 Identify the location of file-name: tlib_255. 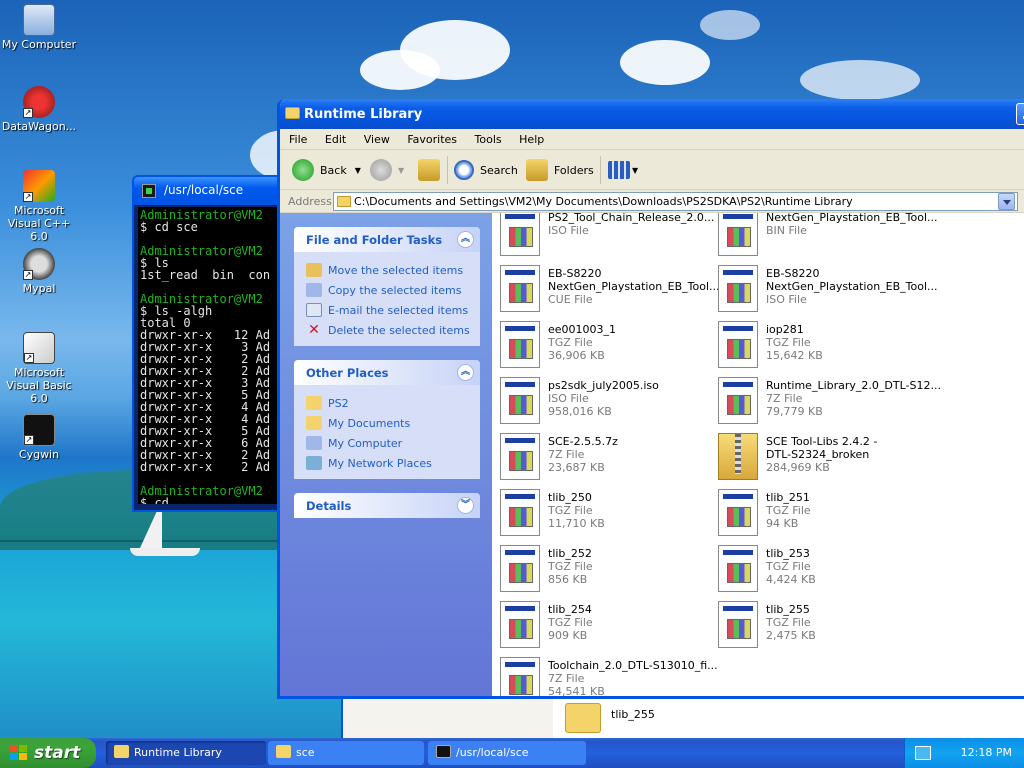
(788, 609).